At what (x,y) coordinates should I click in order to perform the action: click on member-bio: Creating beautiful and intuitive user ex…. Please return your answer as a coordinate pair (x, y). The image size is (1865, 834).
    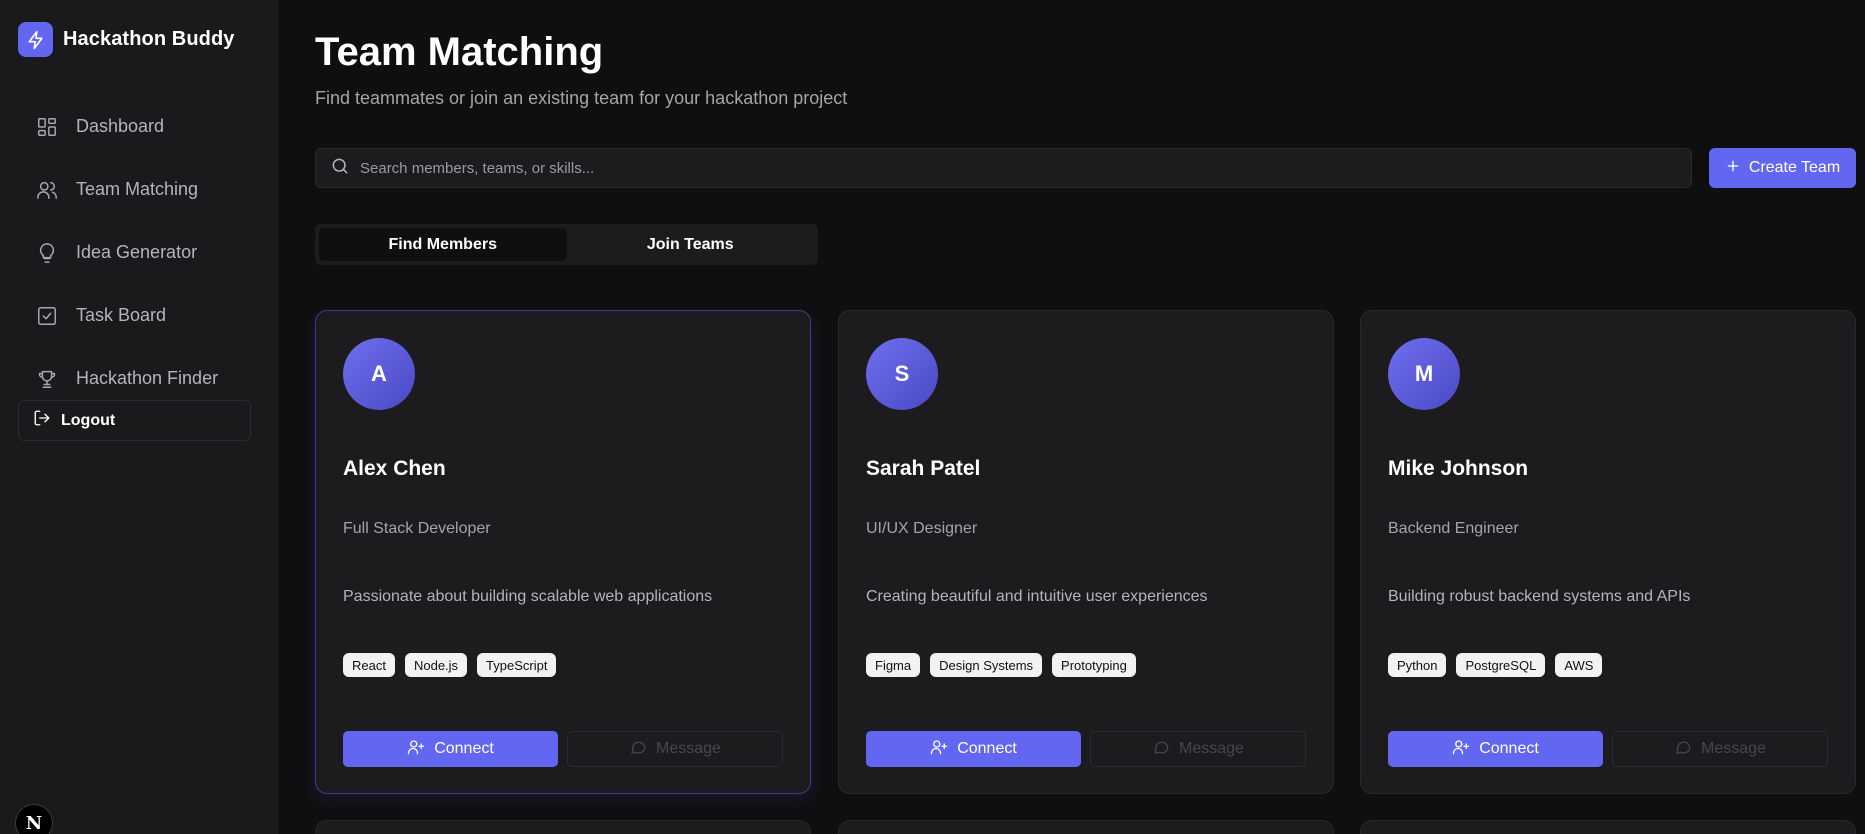
    Looking at the image, I should click on (1037, 596).